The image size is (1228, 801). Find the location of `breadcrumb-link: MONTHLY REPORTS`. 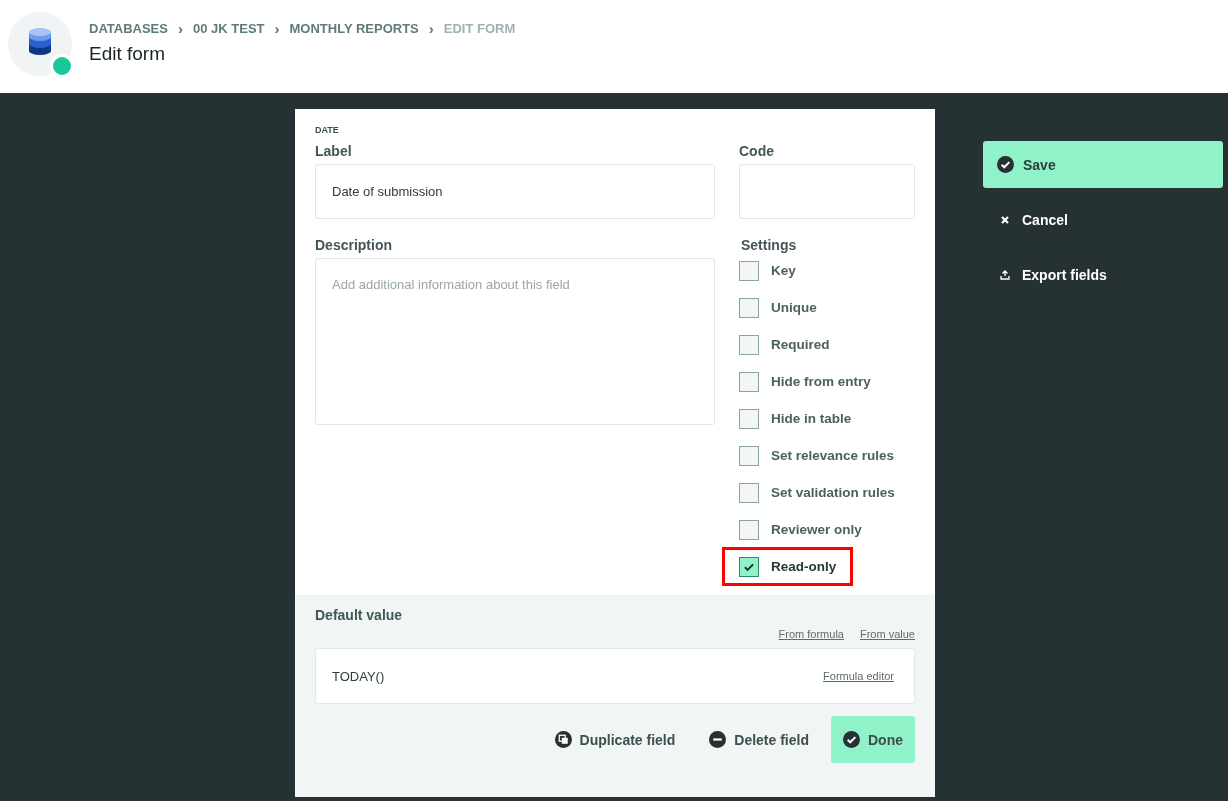

breadcrumb-link: MONTHLY REPORTS is located at coordinates (354, 28).